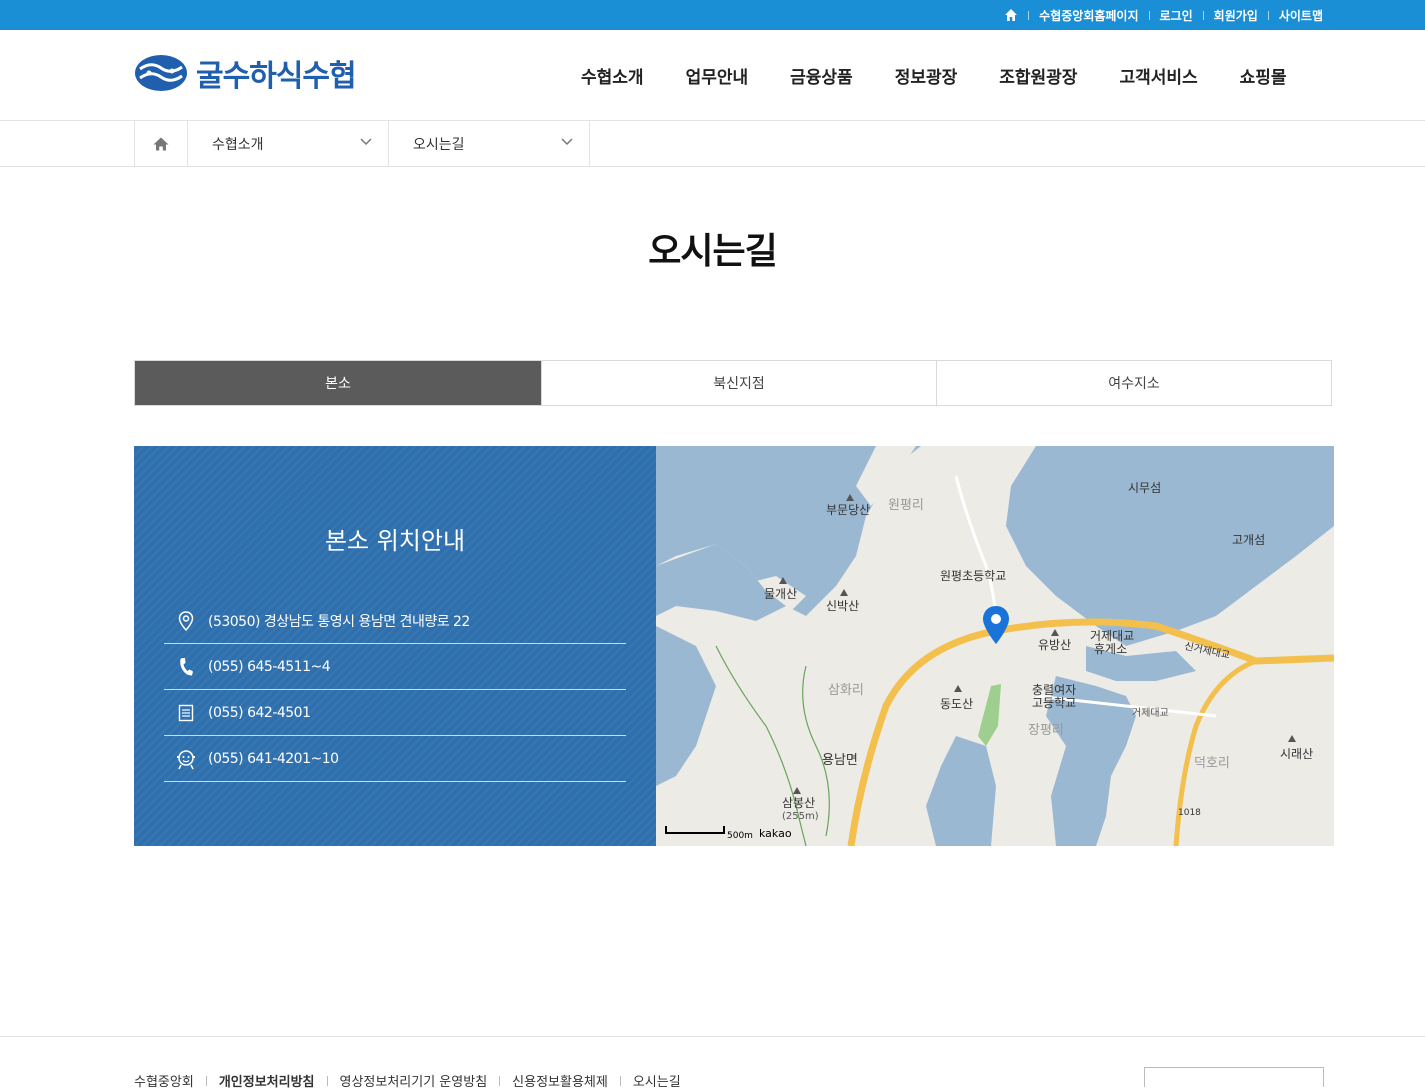 This screenshot has height=1090, width=1425. I want to click on footer-links: 수협중앙회 개인정보처리방침 영상정보처리기기 운영방침 신용정보활용체제 오시는길, so click(407, 1080).